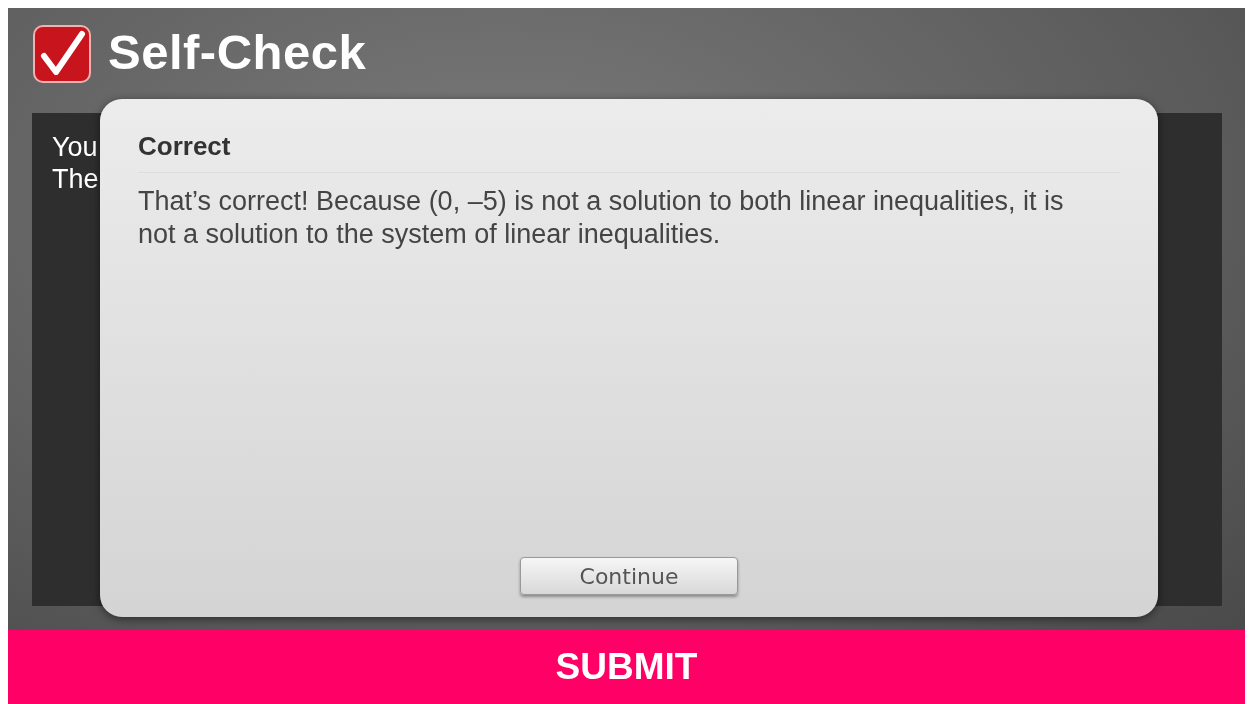  What do you see at coordinates (237, 52) in the screenshot?
I see `app-title: Self-Check` at bounding box center [237, 52].